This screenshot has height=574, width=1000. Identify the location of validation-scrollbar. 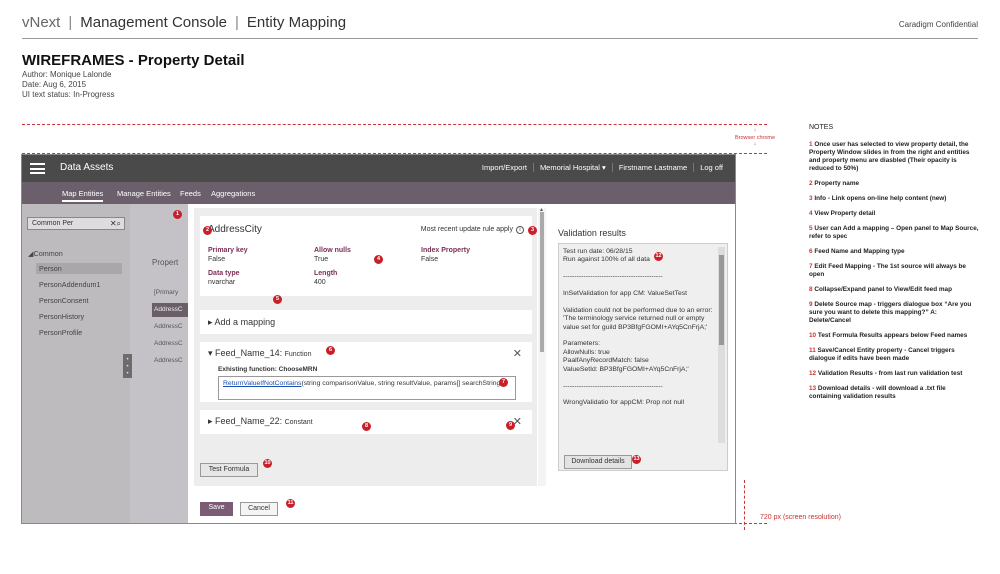
(721, 345).